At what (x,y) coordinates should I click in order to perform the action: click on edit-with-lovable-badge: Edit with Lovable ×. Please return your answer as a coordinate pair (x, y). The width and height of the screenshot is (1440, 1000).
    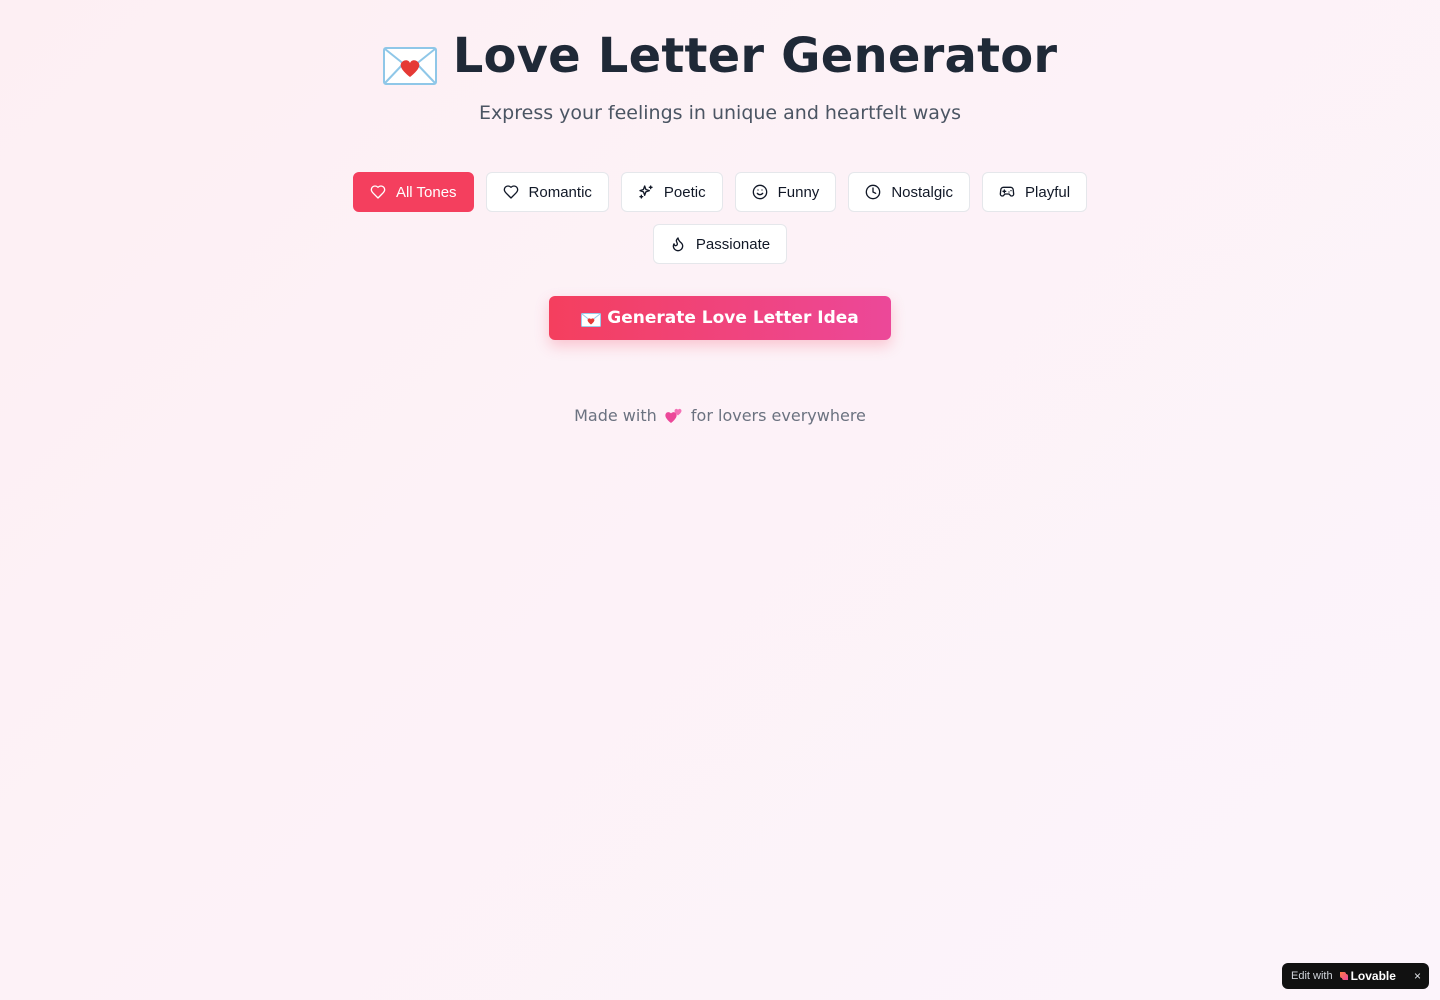
    Looking at the image, I should click on (1355, 976).